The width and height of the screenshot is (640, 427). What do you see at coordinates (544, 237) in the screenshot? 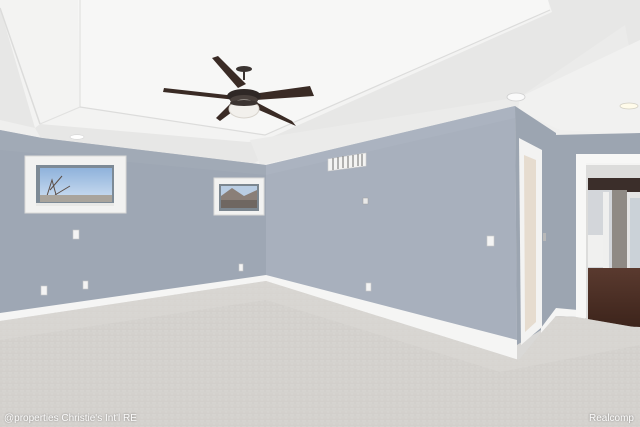
I see `door-hinge` at bounding box center [544, 237].